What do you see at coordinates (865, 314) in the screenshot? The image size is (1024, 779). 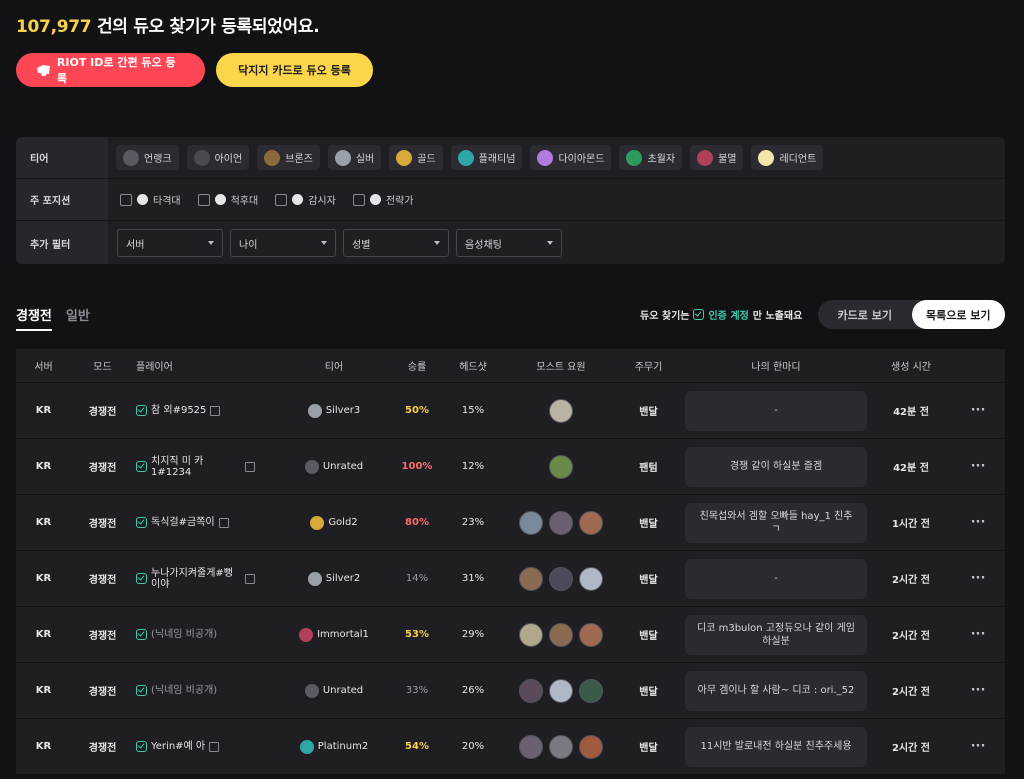 I see `card-view-button: 카드로 보기` at bounding box center [865, 314].